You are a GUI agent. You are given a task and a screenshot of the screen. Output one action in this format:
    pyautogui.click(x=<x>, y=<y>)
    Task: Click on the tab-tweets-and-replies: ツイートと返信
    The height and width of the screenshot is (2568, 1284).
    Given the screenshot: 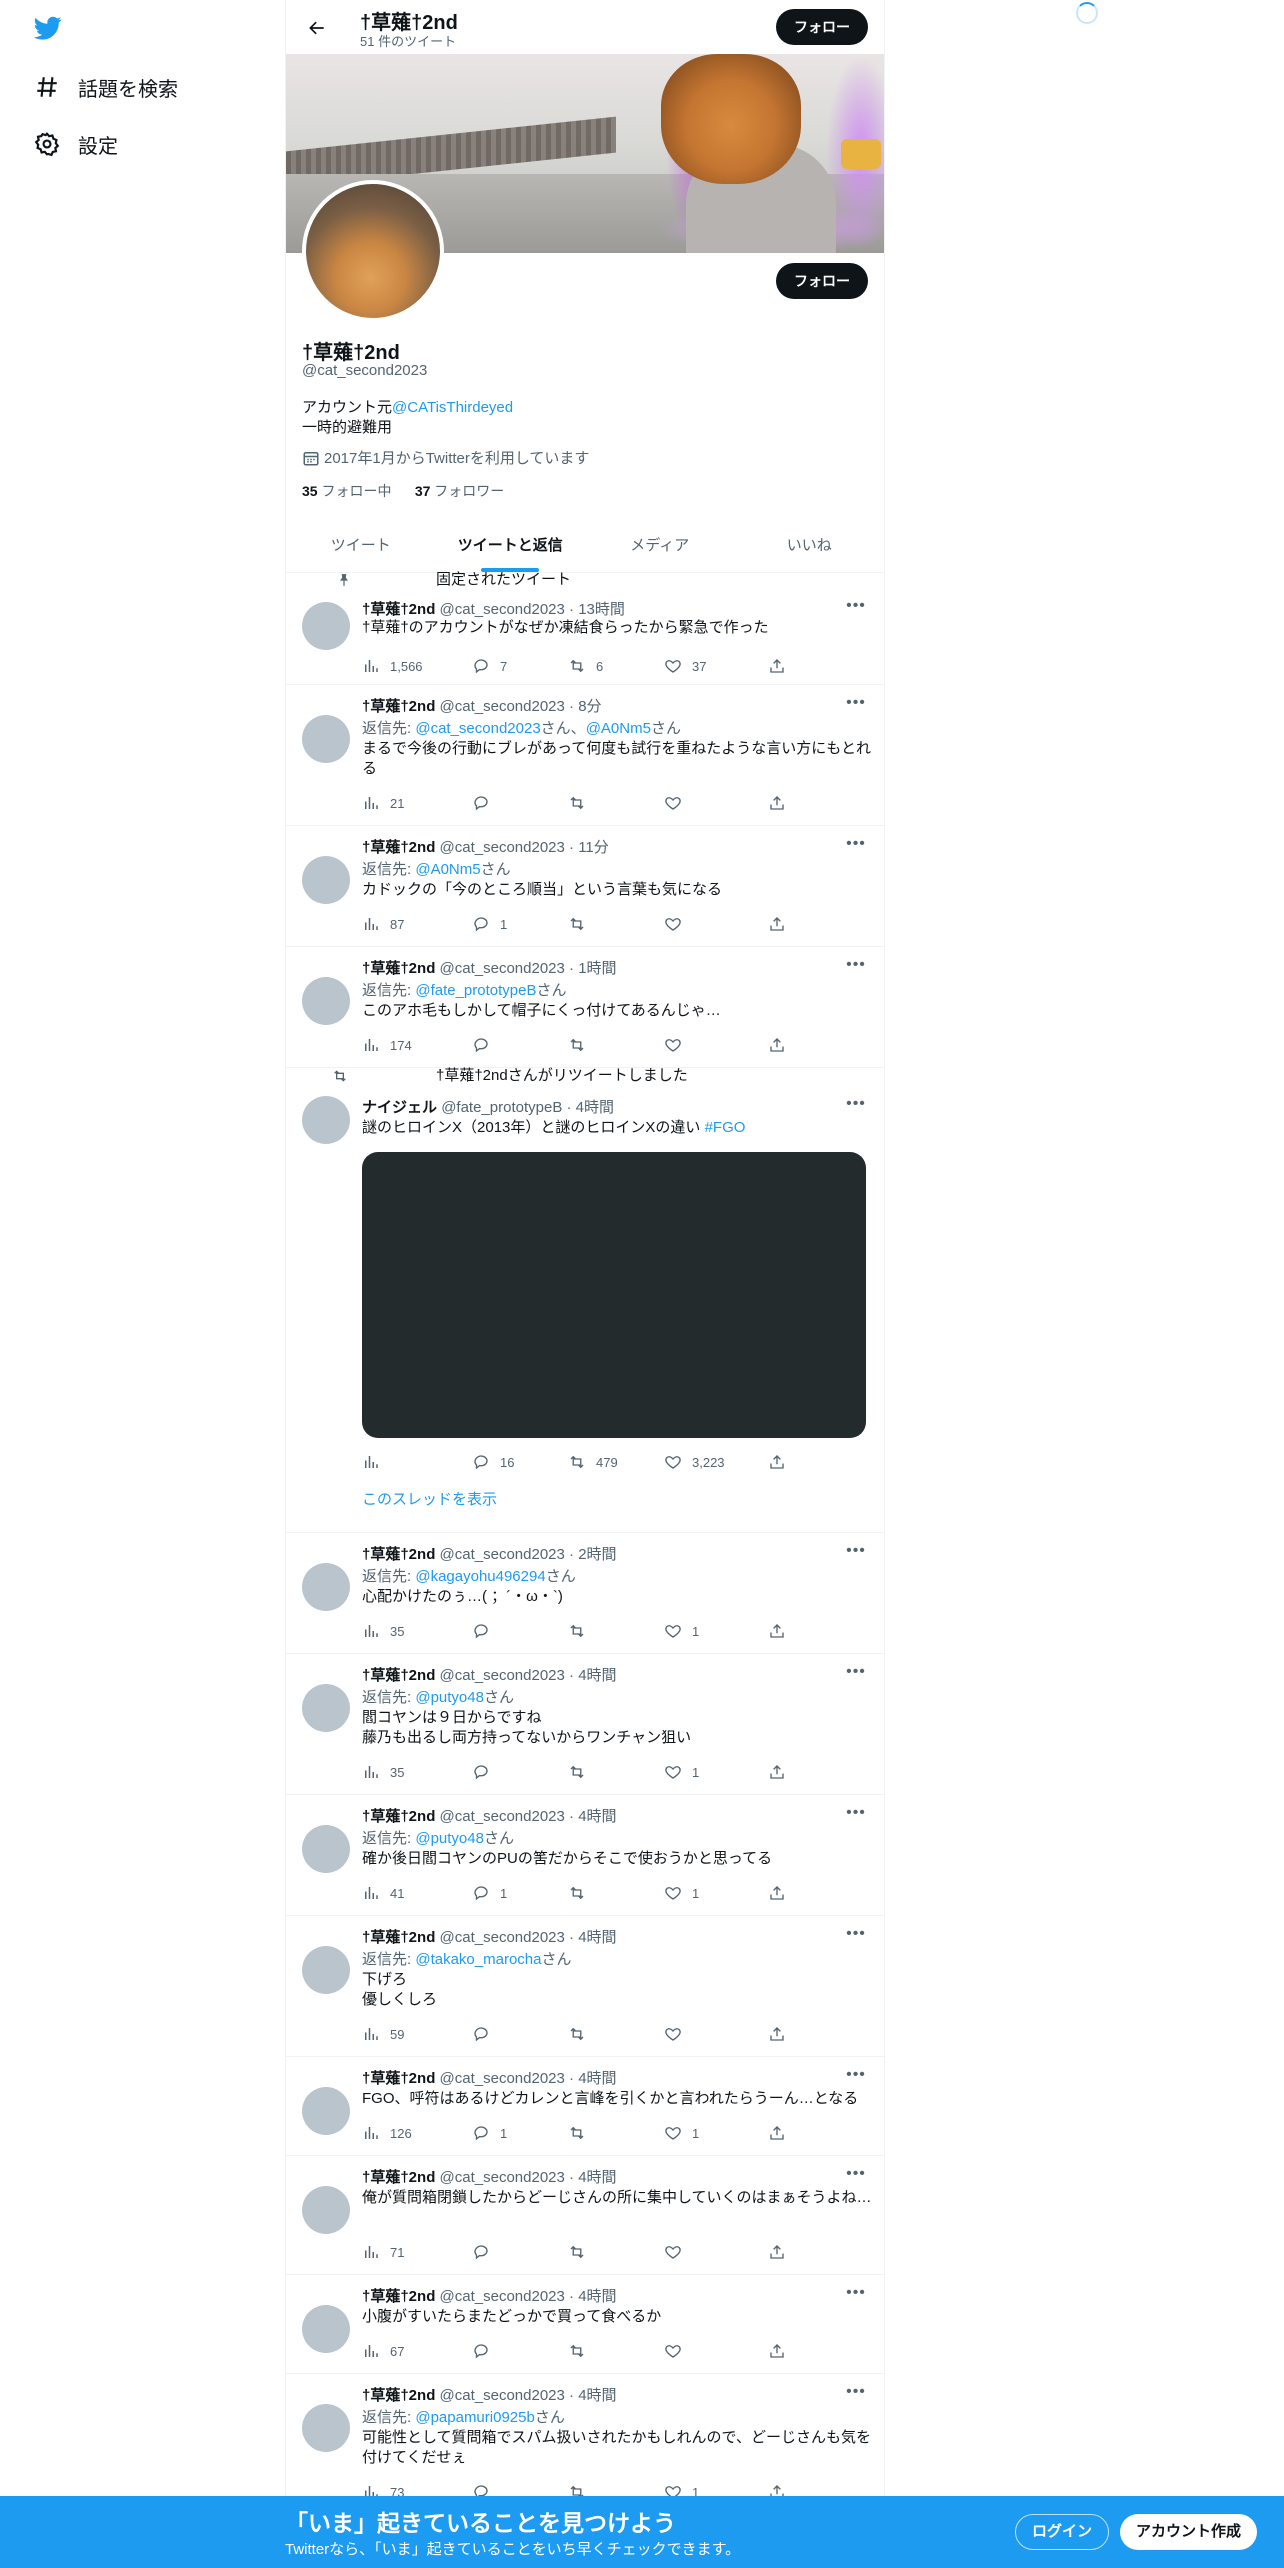 What is the action you would take?
    pyautogui.click(x=511, y=545)
    